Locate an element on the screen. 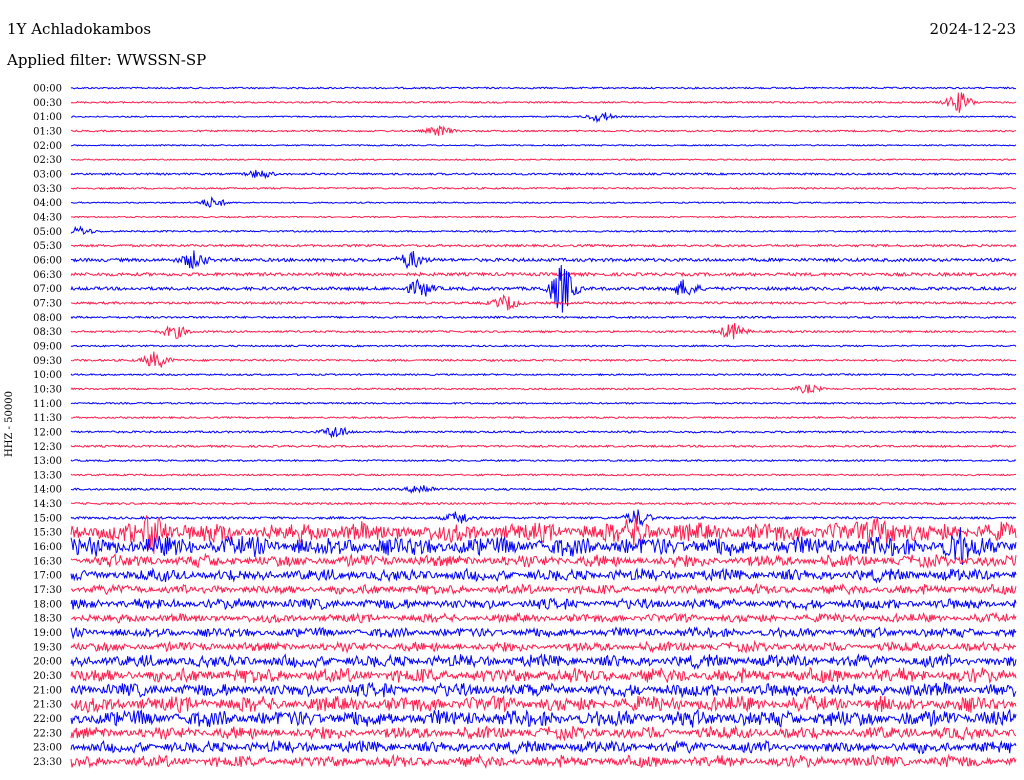  row-label: 04:00 is located at coordinates (47, 203).